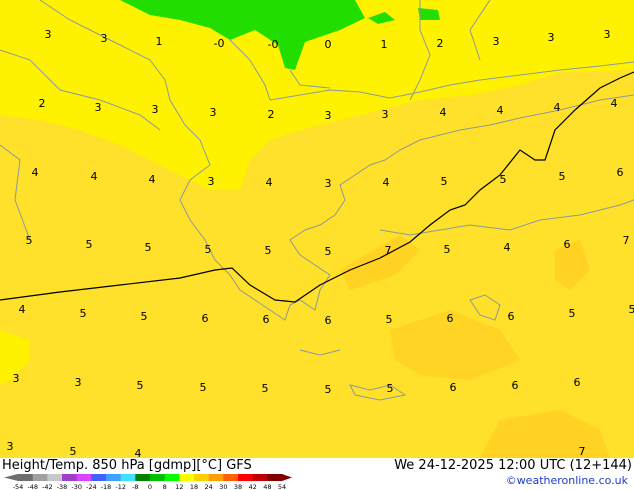  What do you see at coordinates (106, 486) in the screenshot?
I see `colorbar-tick-label: -18` at bounding box center [106, 486].